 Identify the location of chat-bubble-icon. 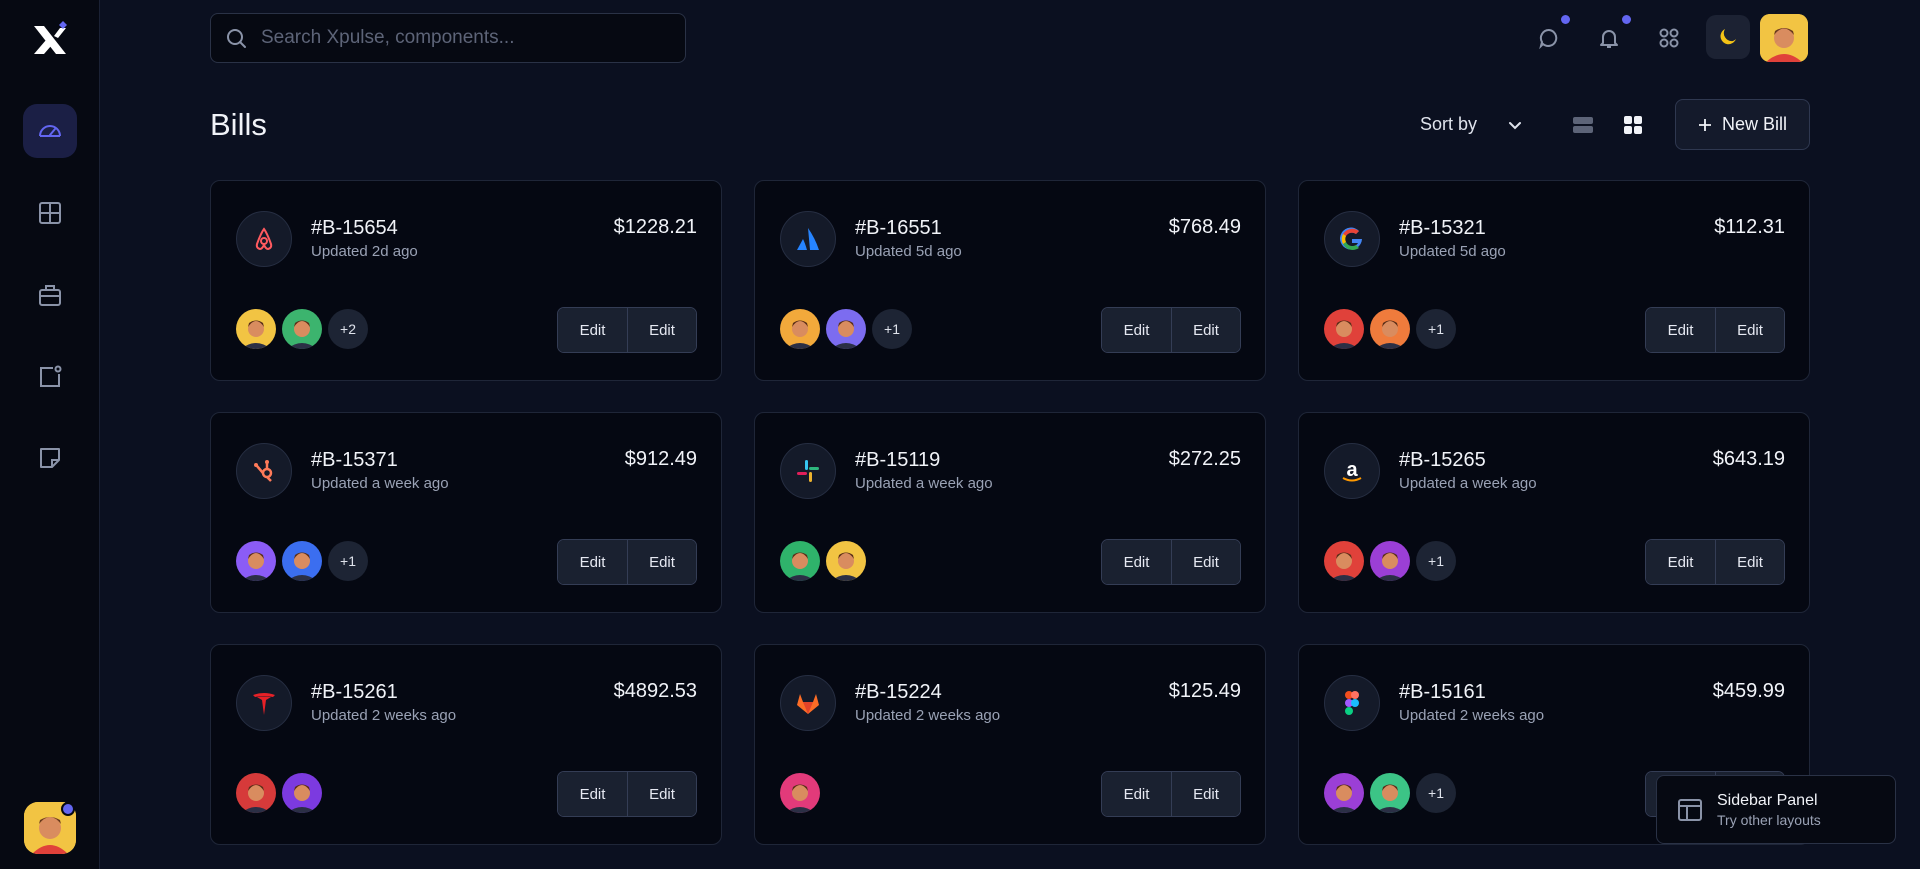
(1548, 38).